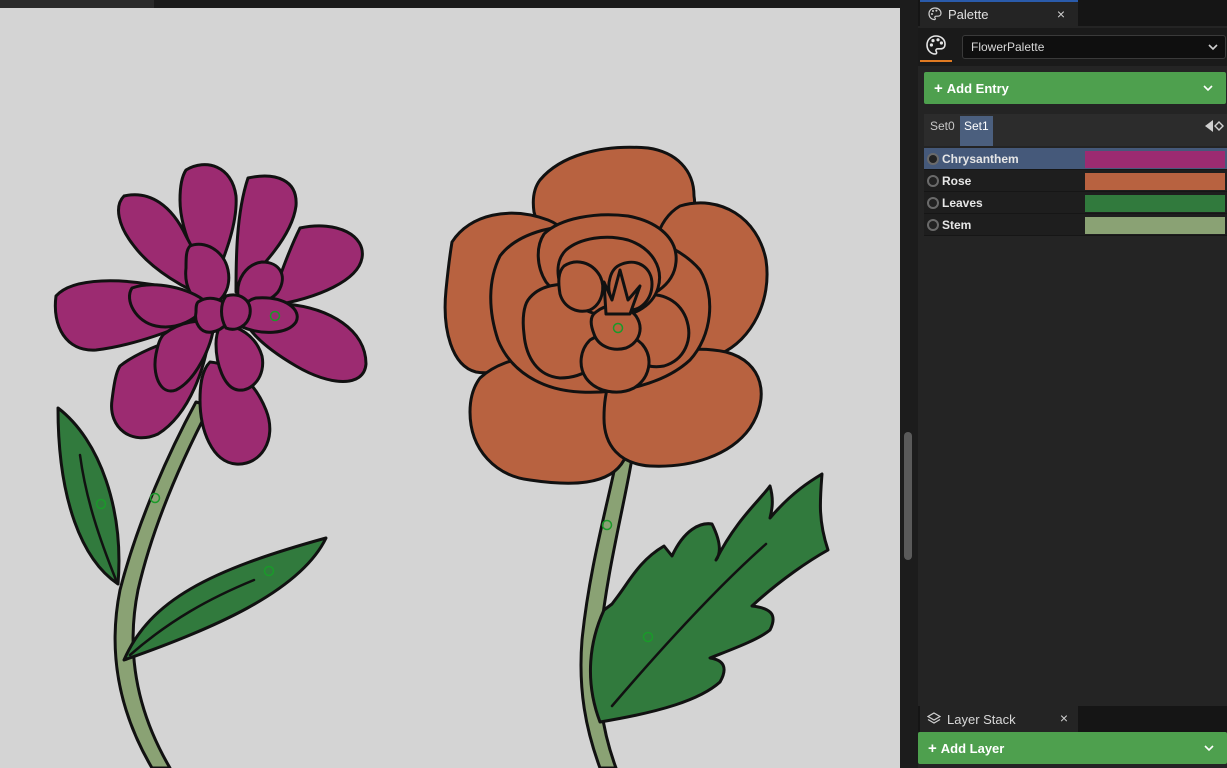 The height and width of the screenshot is (768, 1227). I want to click on palette-dropdown: FlowerPalette, so click(1094, 47).